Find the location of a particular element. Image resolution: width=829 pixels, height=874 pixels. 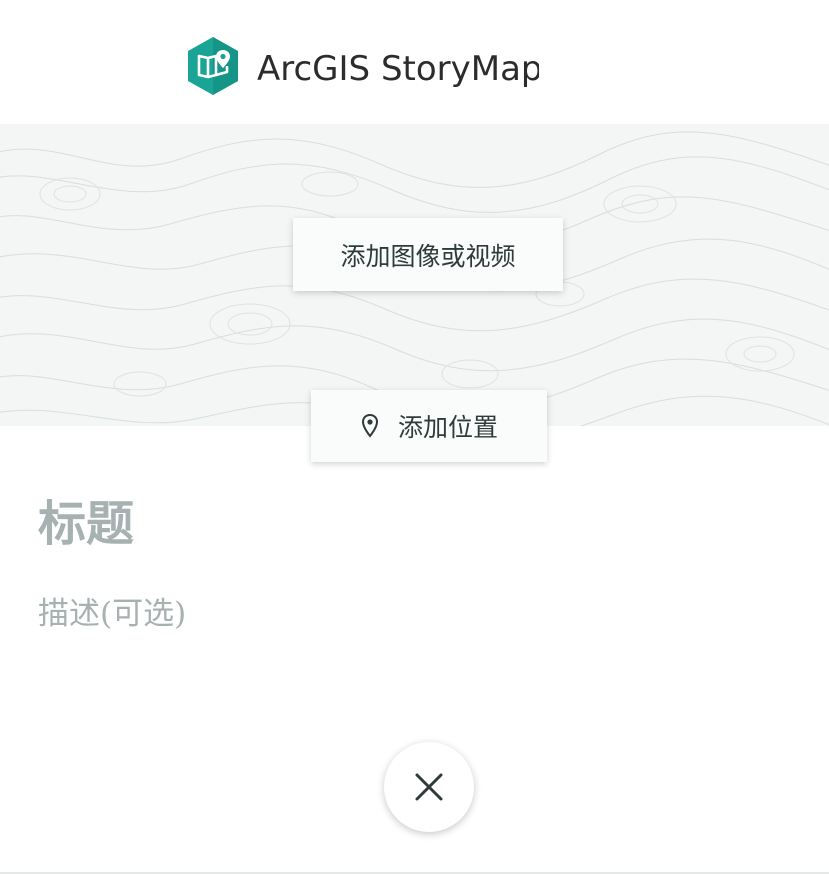

close-icon is located at coordinates (429, 787).